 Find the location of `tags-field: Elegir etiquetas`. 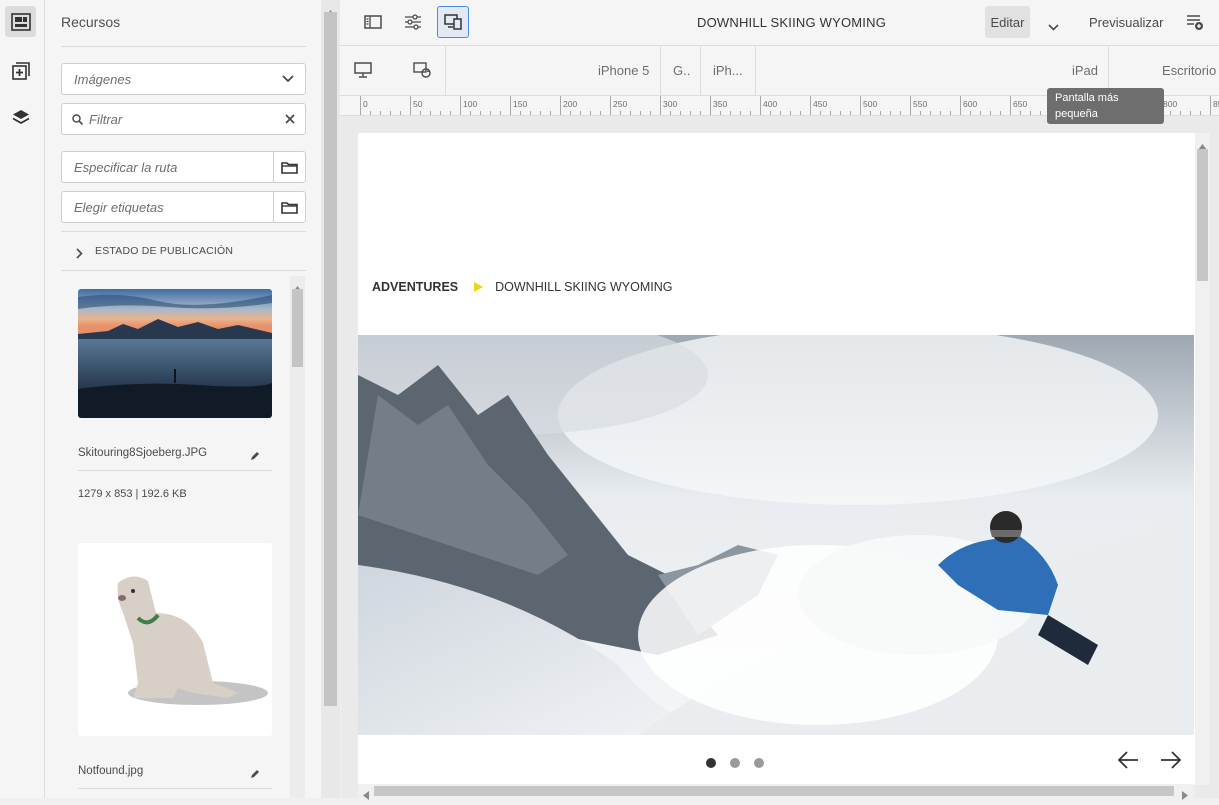

tags-field: Elegir etiquetas is located at coordinates (183, 207).